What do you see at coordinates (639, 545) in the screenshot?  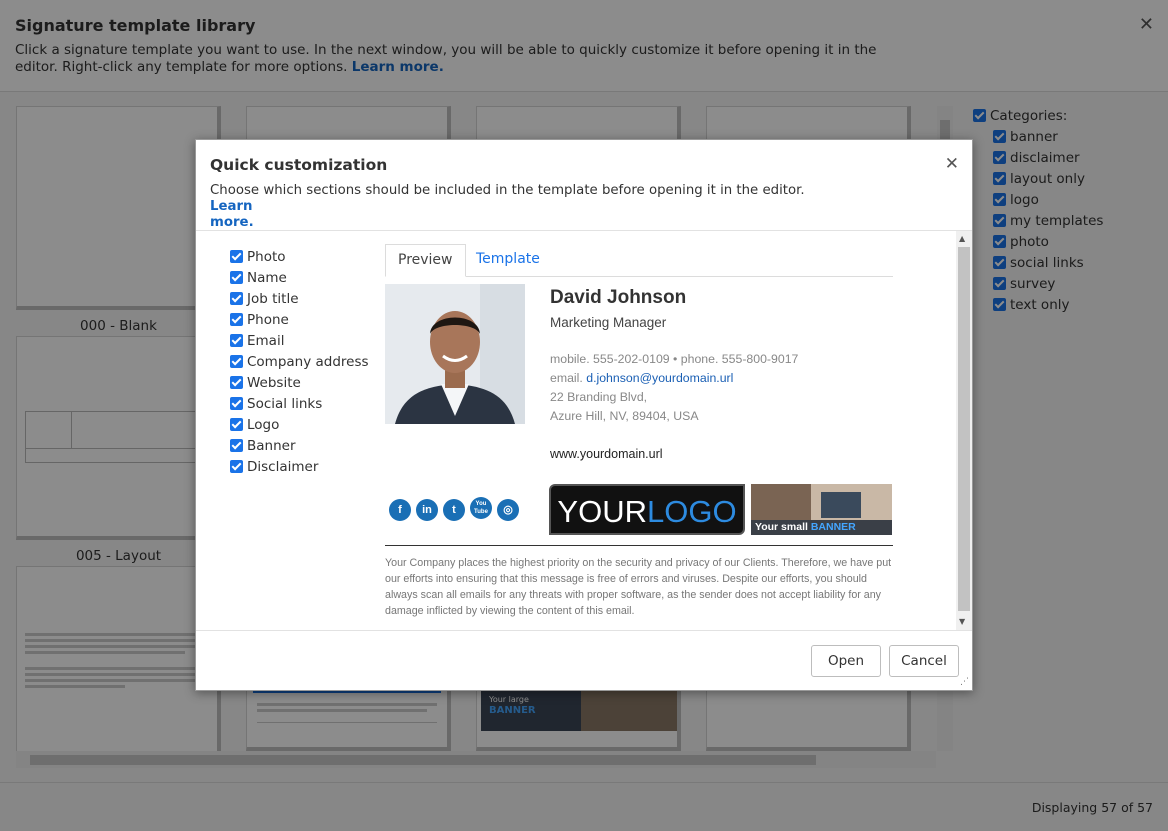 I see `signature-divider` at bounding box center [639, 545].